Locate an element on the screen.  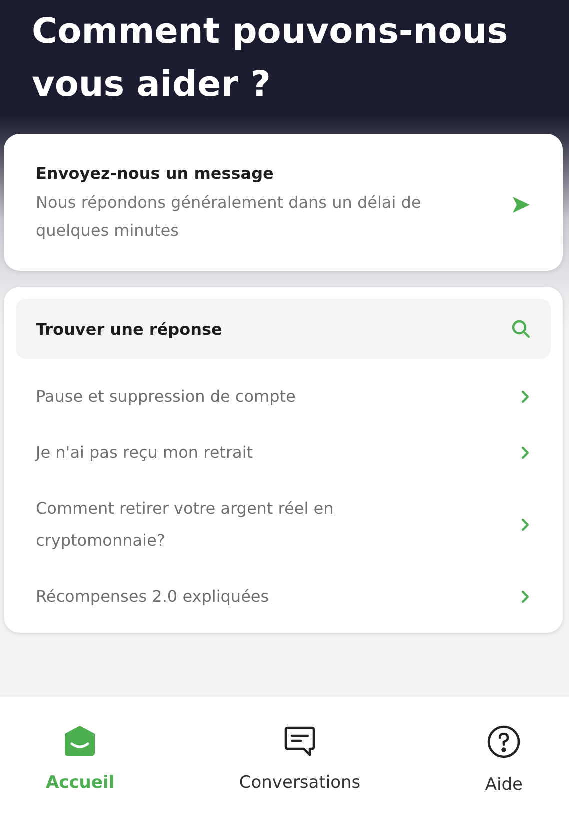
article-link: Comment retirer votre argent réel en cryptomonnaie? is located at coordinates (283, 525).